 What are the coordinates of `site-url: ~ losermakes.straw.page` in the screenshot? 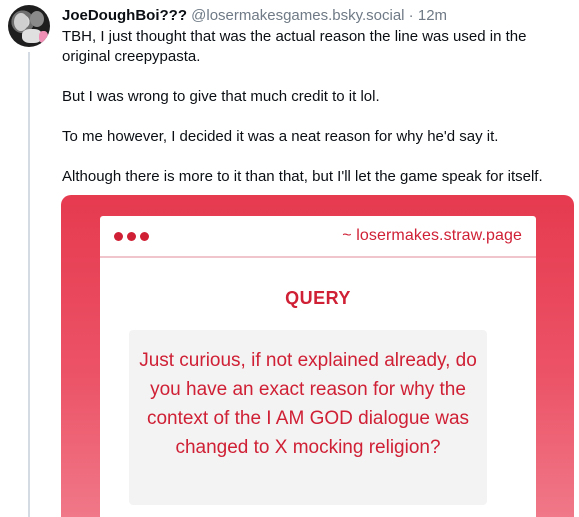 It's located at (432, 235).